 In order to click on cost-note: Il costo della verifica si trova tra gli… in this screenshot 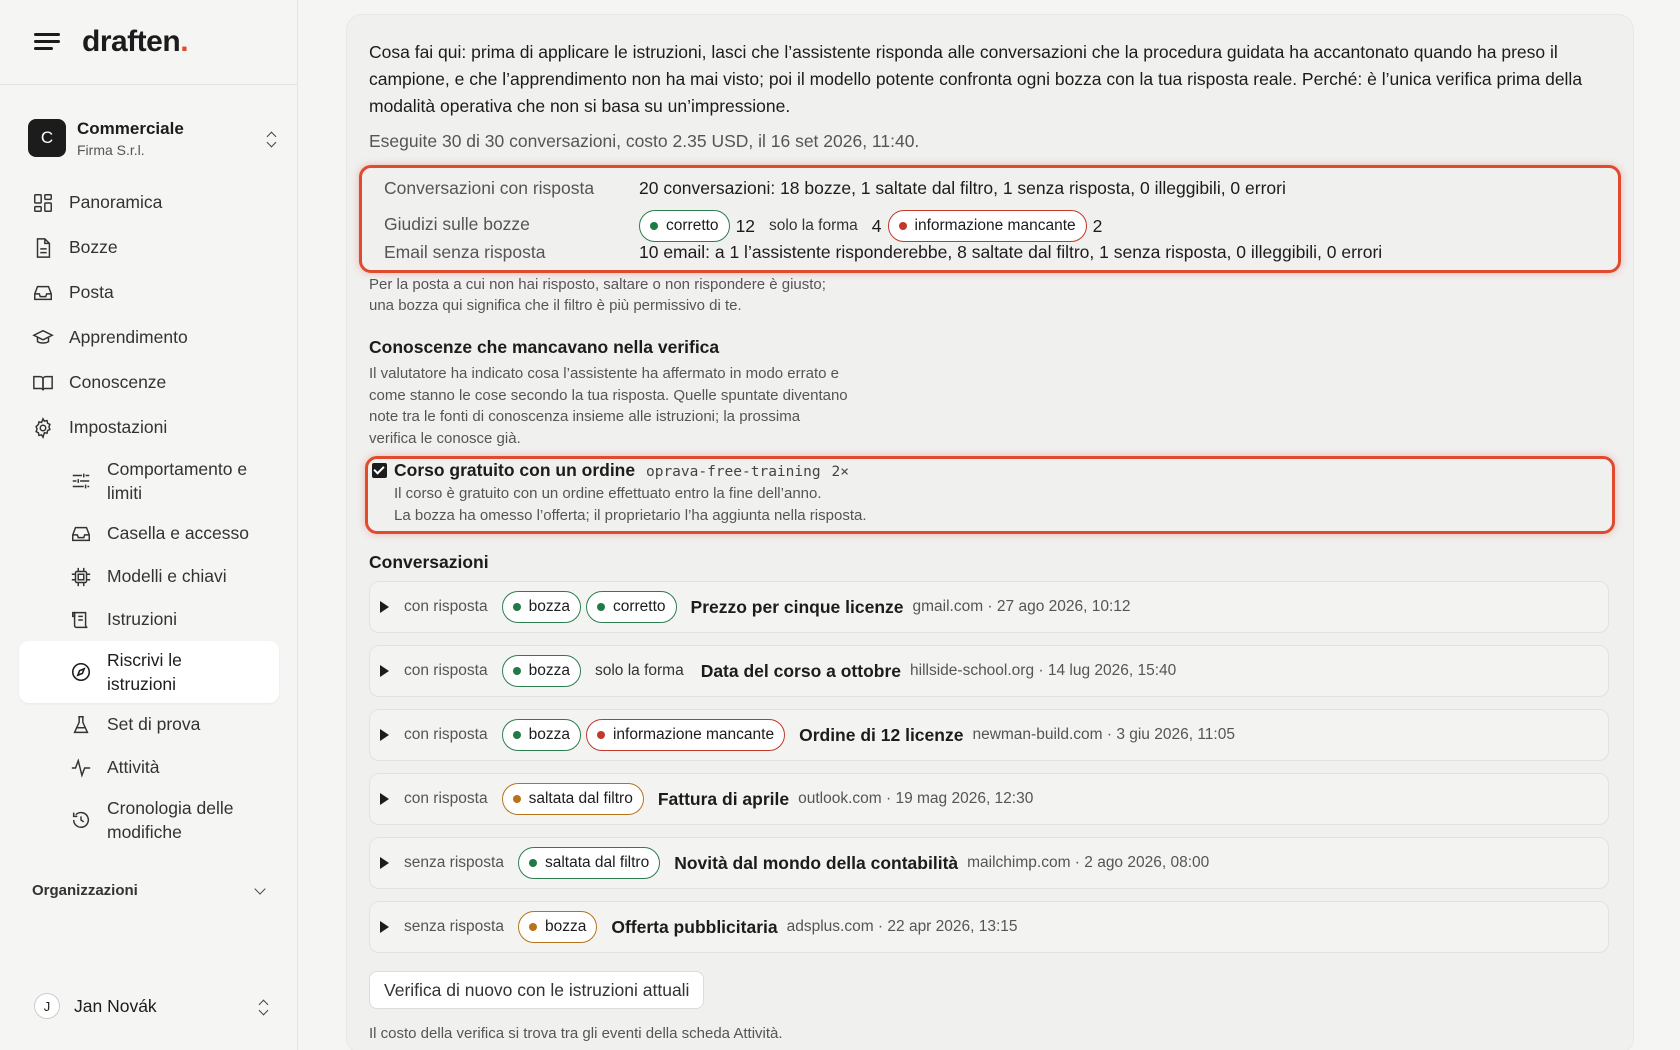, I will do `click(576, 1033)`.